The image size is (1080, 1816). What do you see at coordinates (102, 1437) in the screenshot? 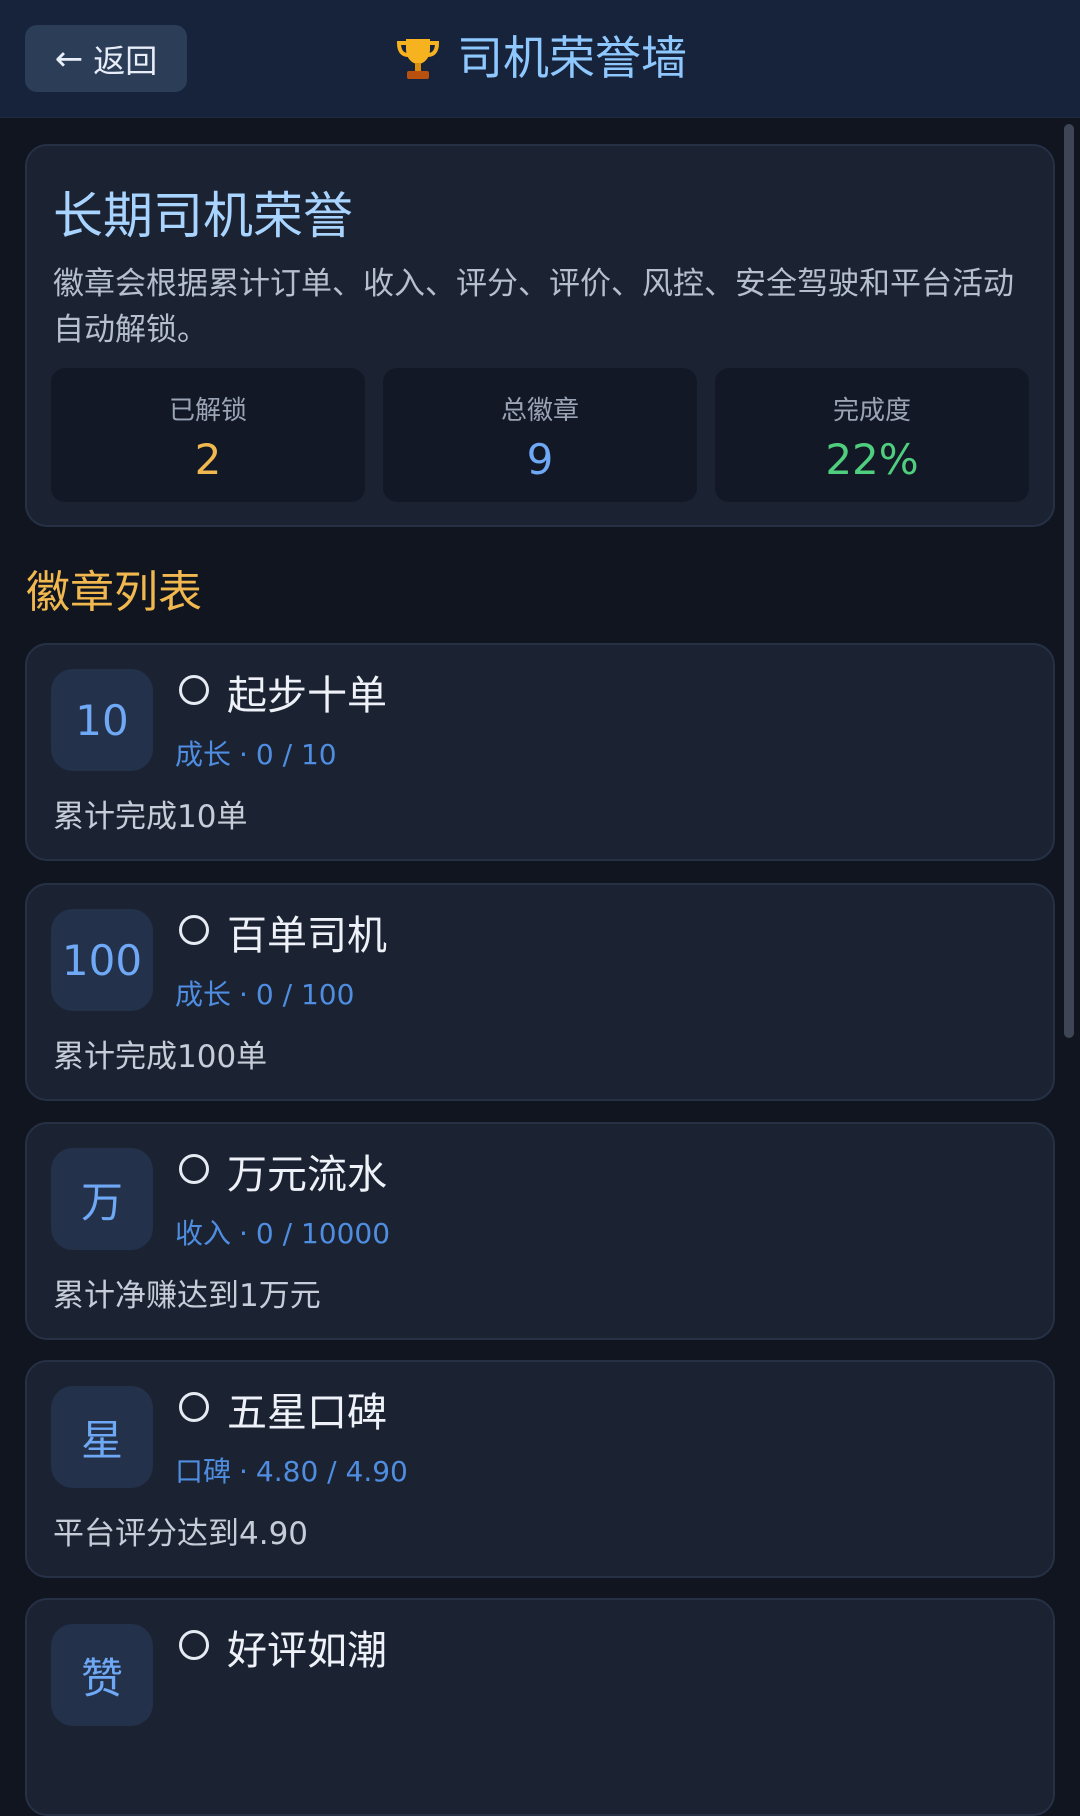
I see `badge-icon: 星` at bounding box center [102, 1437].